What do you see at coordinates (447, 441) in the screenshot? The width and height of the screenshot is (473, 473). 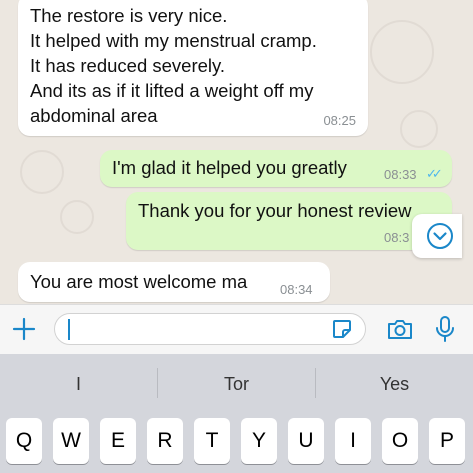 I see `key-p: P` at bounding box center [447, 441].